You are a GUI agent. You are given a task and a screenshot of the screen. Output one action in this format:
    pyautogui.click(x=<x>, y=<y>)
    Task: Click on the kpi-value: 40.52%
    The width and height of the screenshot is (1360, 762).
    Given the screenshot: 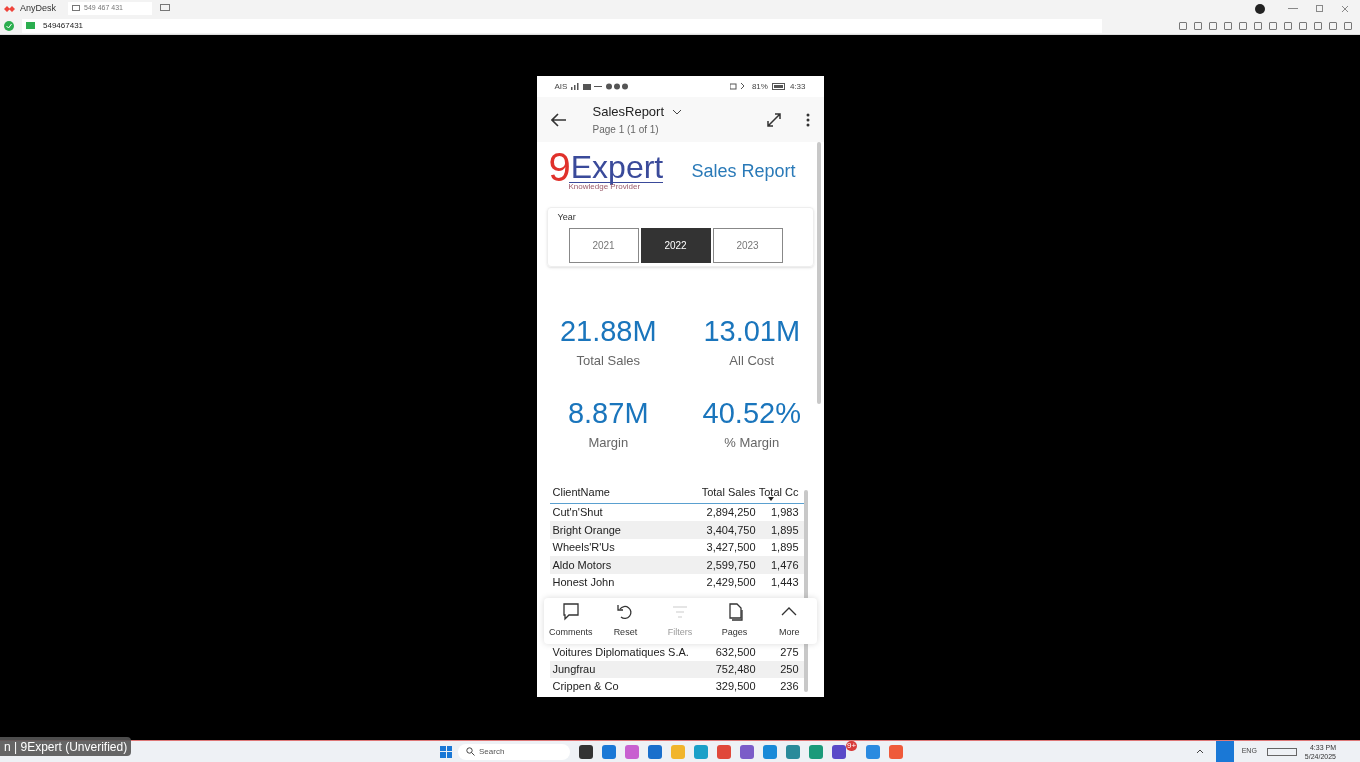 What is the action you would take?
    pyautogui.click(x=751, y=412)
    